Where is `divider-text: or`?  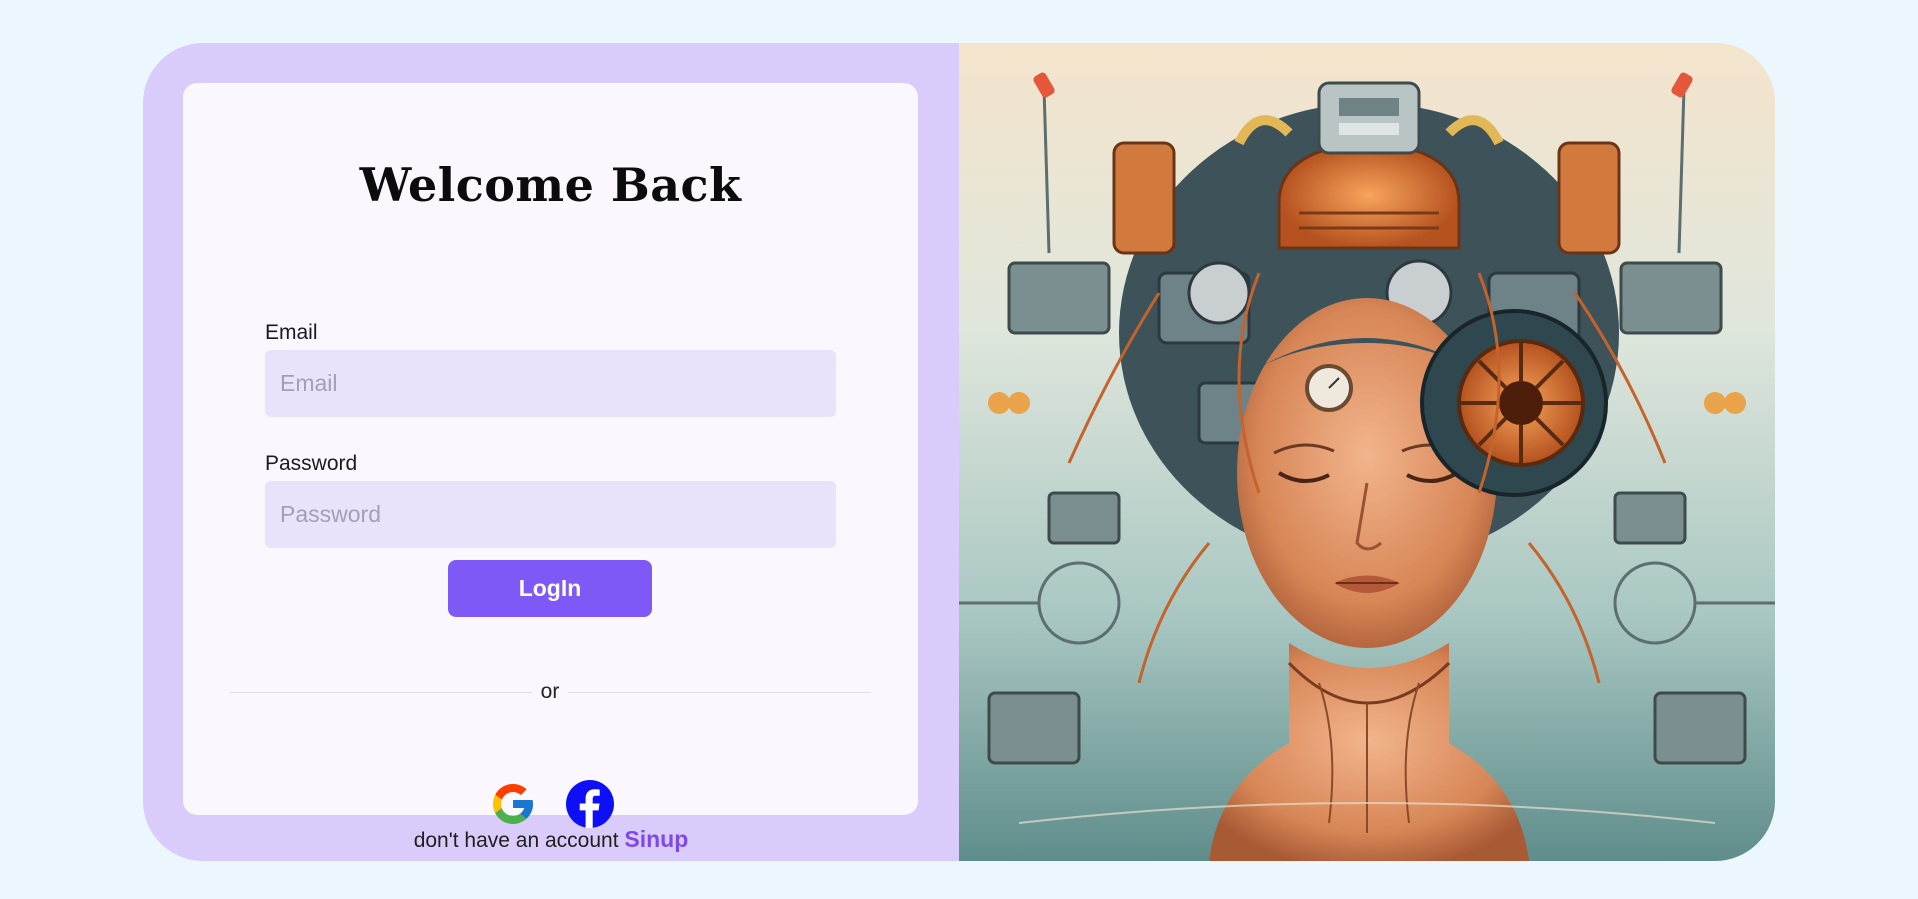
divider-text: or is located at coordinates (550, 691).